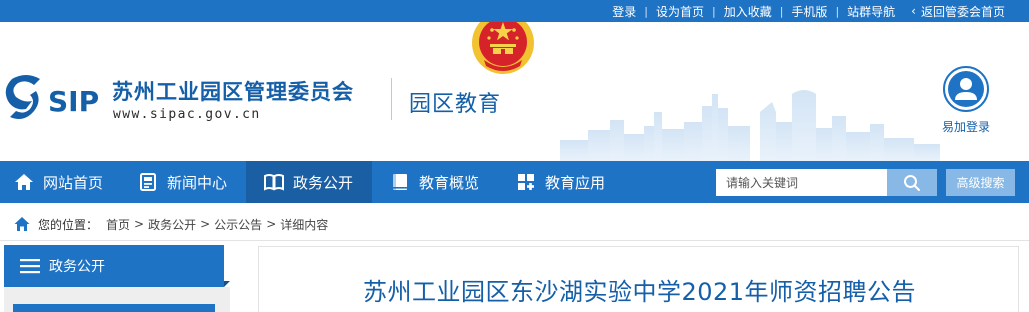 This screenshot has width=1029, height=312. Describe the element at coordinates (114, 308) in the screenshot. I see `sidebar-item` at that location.